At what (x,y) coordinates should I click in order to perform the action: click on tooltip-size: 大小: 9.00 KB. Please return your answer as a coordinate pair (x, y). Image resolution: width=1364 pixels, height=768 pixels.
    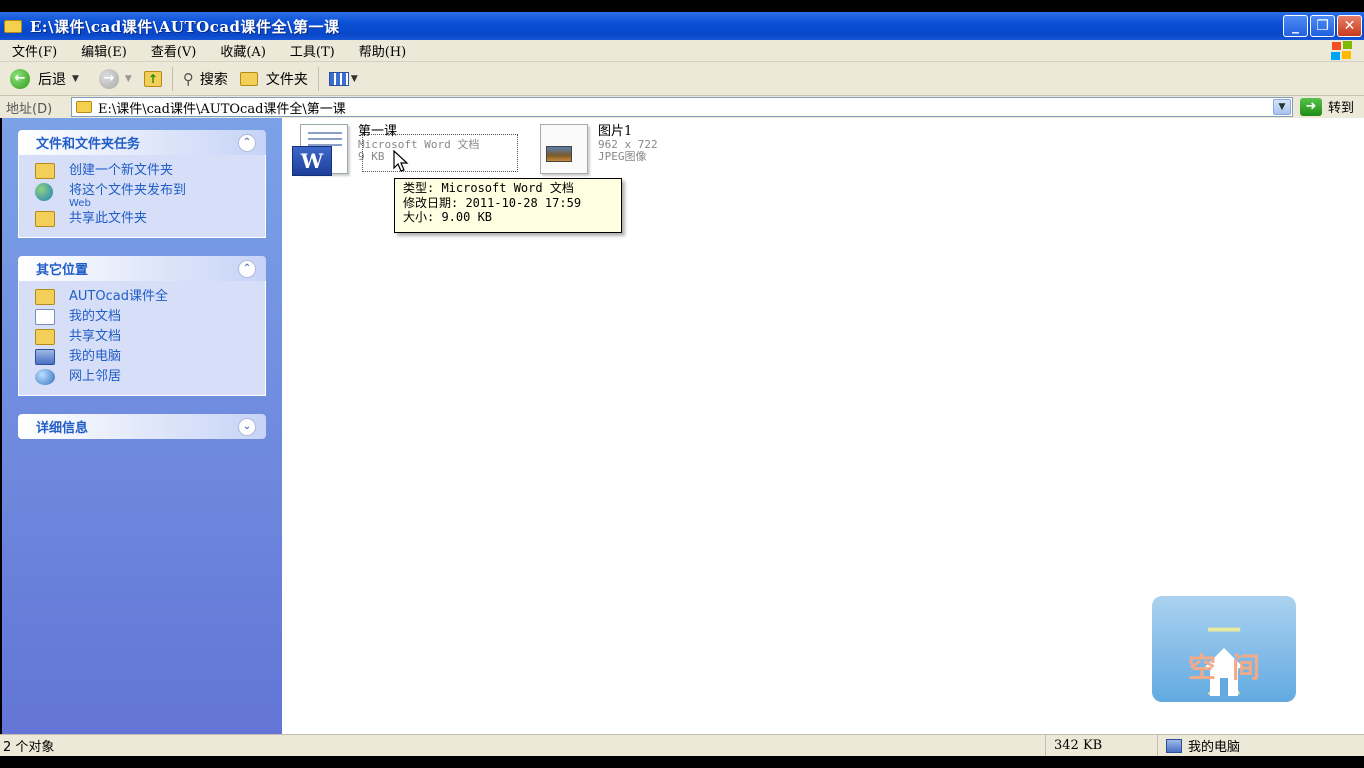
    Looking at the image, I should click on (448, 217).